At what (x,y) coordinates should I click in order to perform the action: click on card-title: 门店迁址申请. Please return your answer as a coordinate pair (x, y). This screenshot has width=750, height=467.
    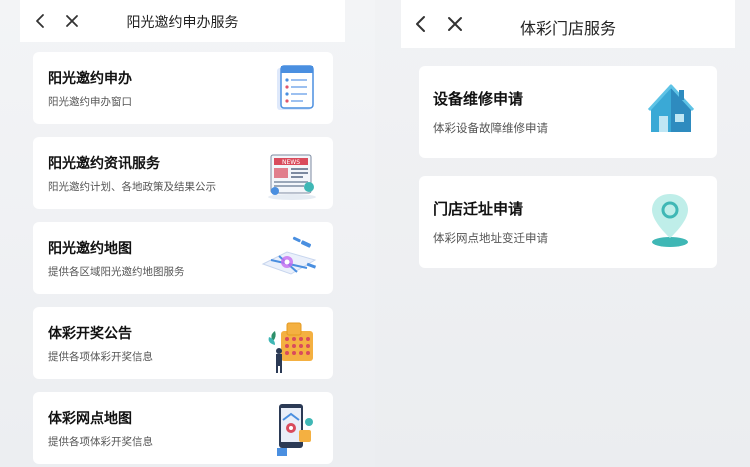
    Looking at the image, I should click on (478, 209).